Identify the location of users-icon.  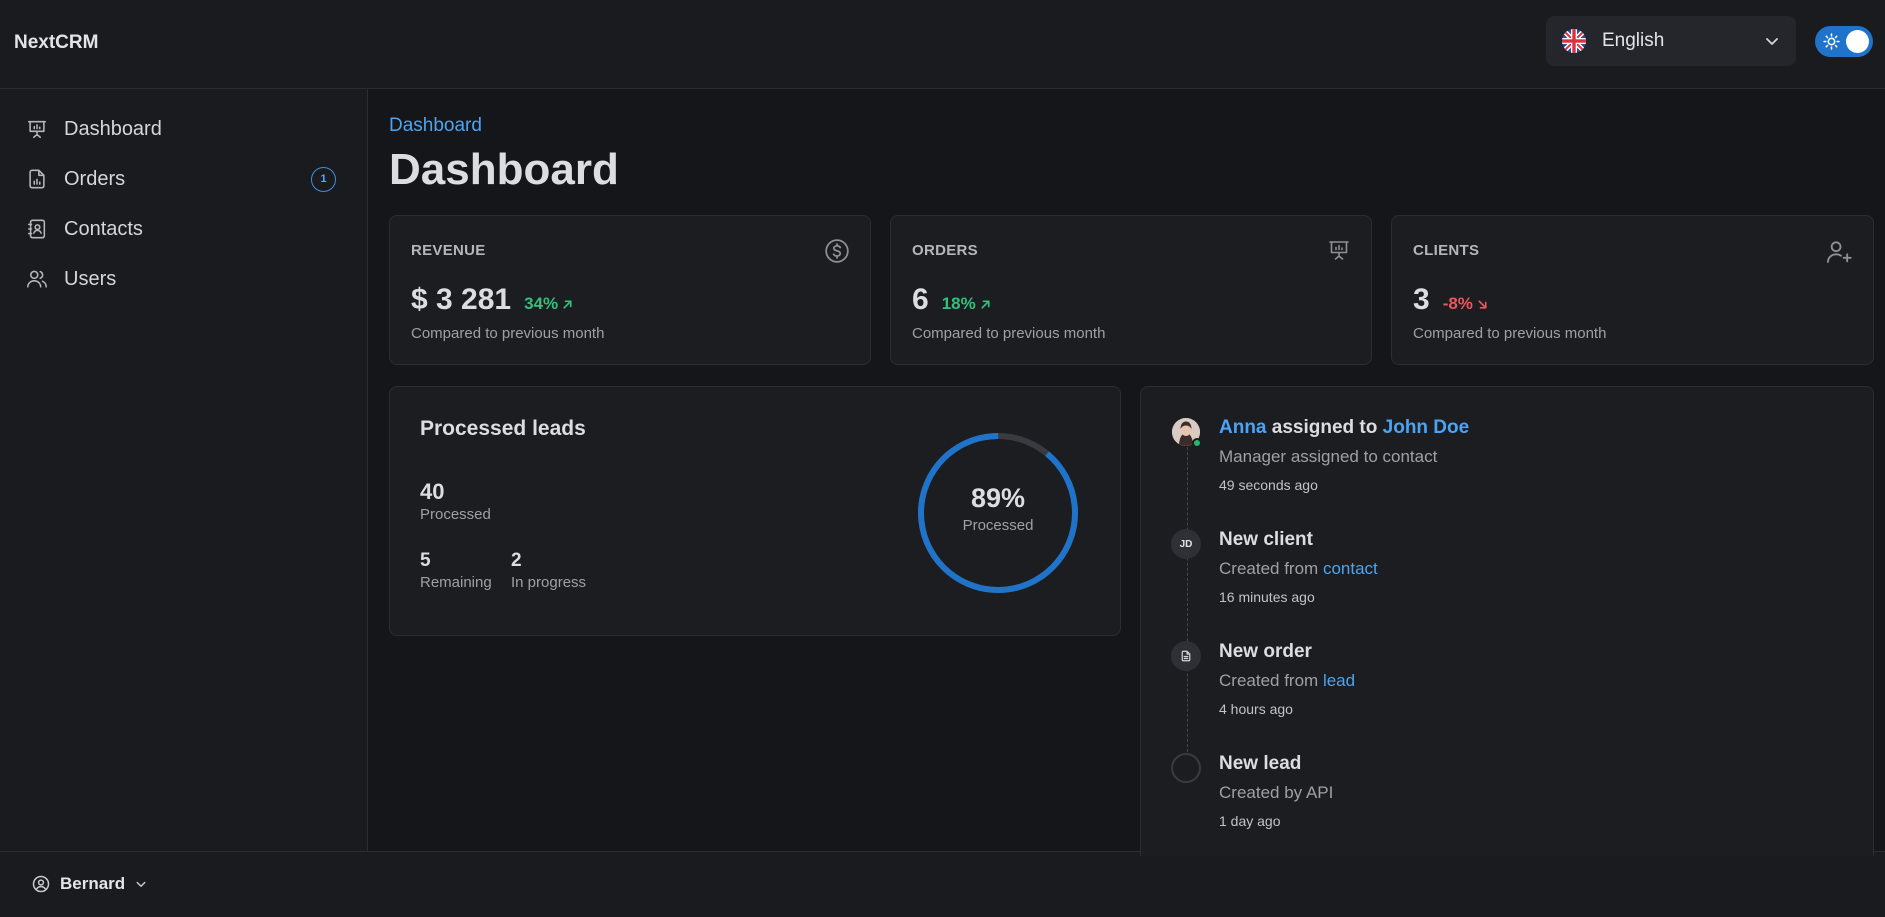
(37, 279).